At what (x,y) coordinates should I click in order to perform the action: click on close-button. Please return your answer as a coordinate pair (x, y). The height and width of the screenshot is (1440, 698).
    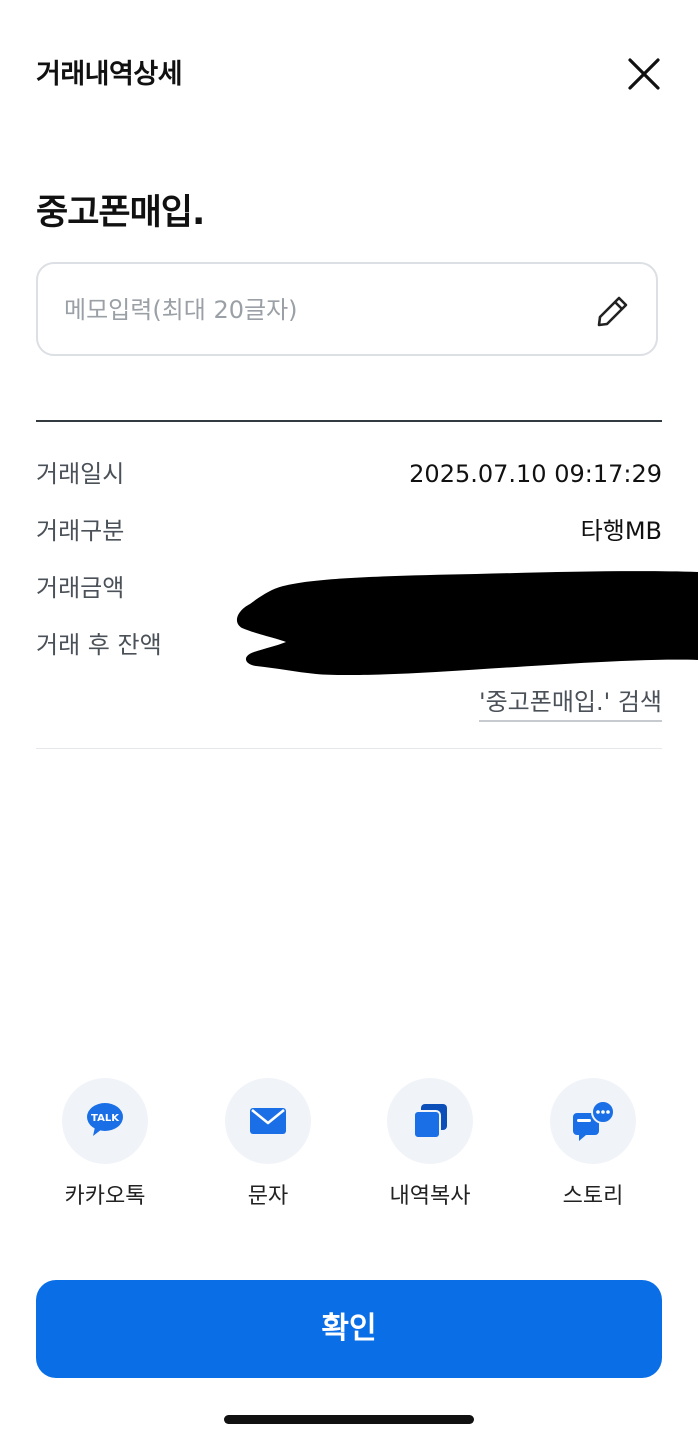
    Looking at the image, I should click on (644, 74).